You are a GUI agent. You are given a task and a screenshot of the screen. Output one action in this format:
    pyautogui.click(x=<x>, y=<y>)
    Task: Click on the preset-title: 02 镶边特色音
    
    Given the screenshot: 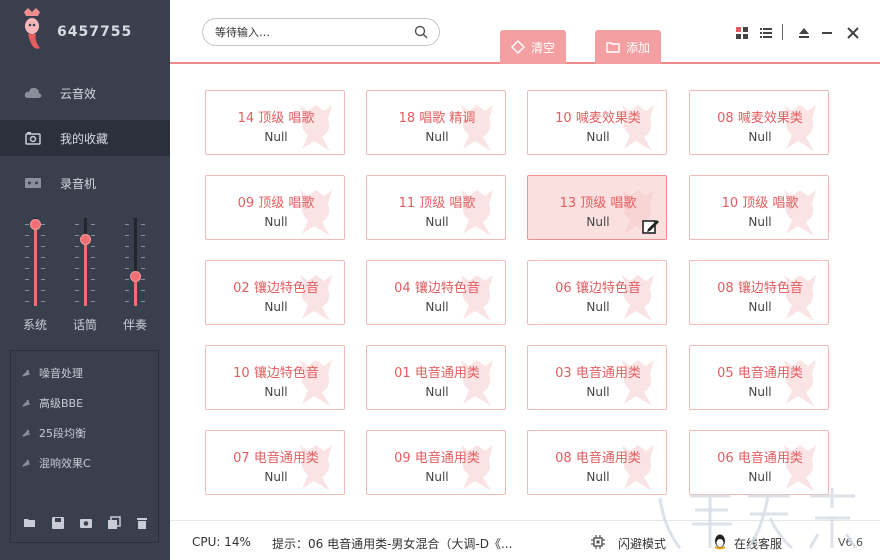 What is the action you would take?
    pyautogui.click(x=276, y=288)
    